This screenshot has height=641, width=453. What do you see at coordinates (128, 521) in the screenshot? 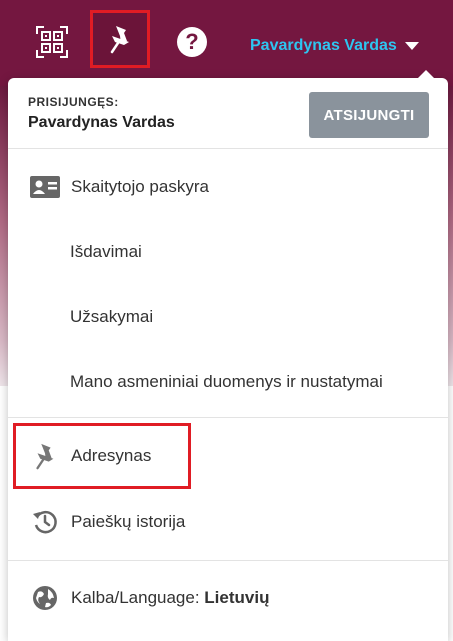
I see `menu-item-label: Paieškų istorija` at bounding box center [128, 521].